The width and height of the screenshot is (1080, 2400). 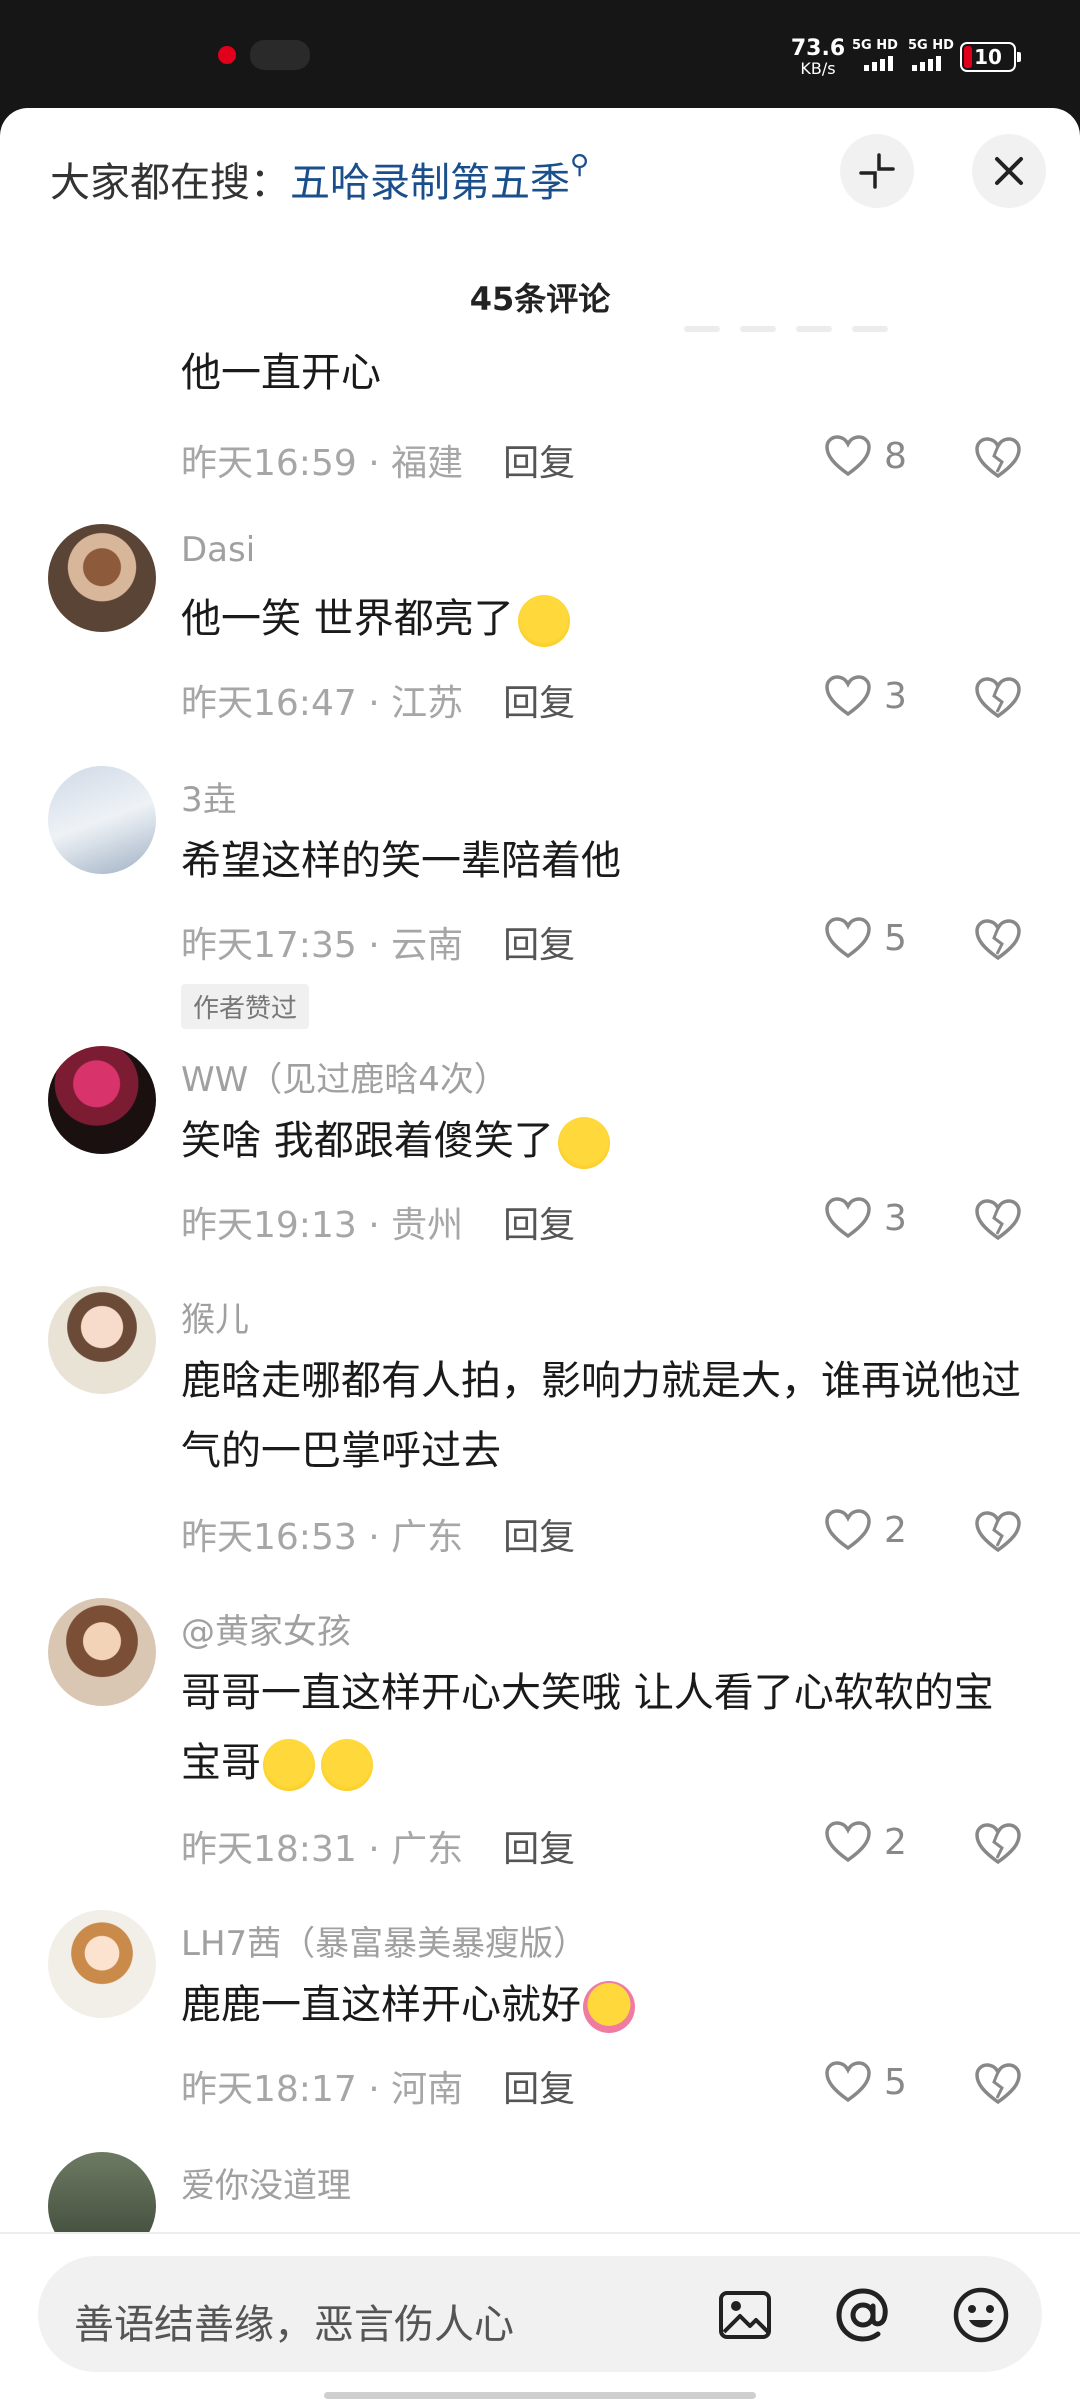 I want to click on blurred-status-icon, so click(x=280, y=55).